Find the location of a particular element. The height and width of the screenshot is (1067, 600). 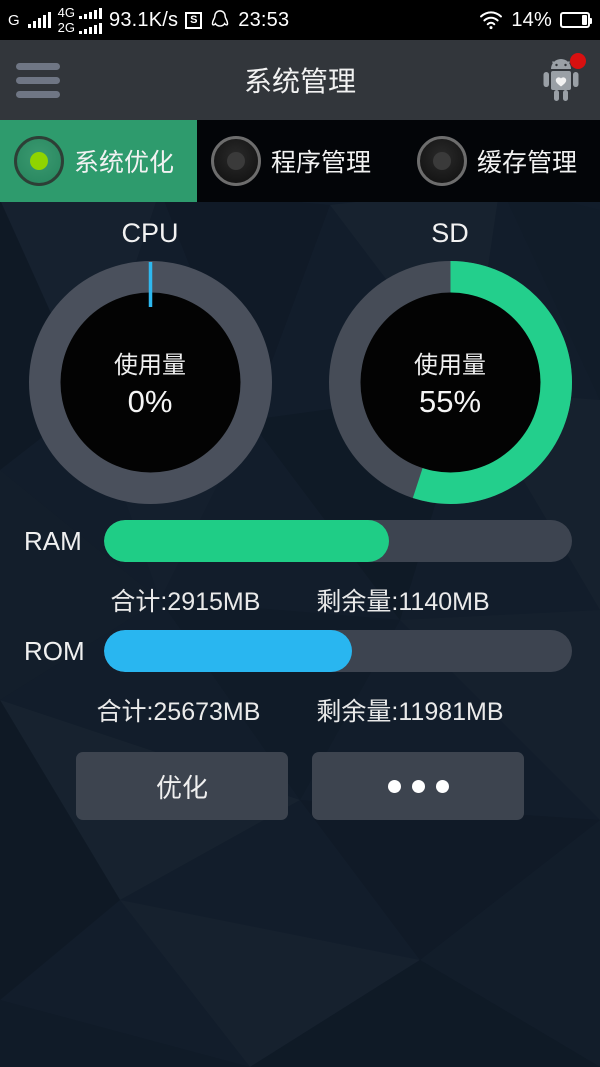

gauge-ring-cpu: 使用量 0% is located at coordinates (150, 382).